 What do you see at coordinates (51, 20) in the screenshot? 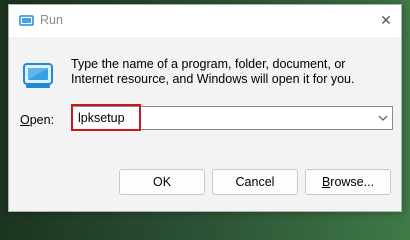
I see `window-title: Run` at bounding box center [51, 20].